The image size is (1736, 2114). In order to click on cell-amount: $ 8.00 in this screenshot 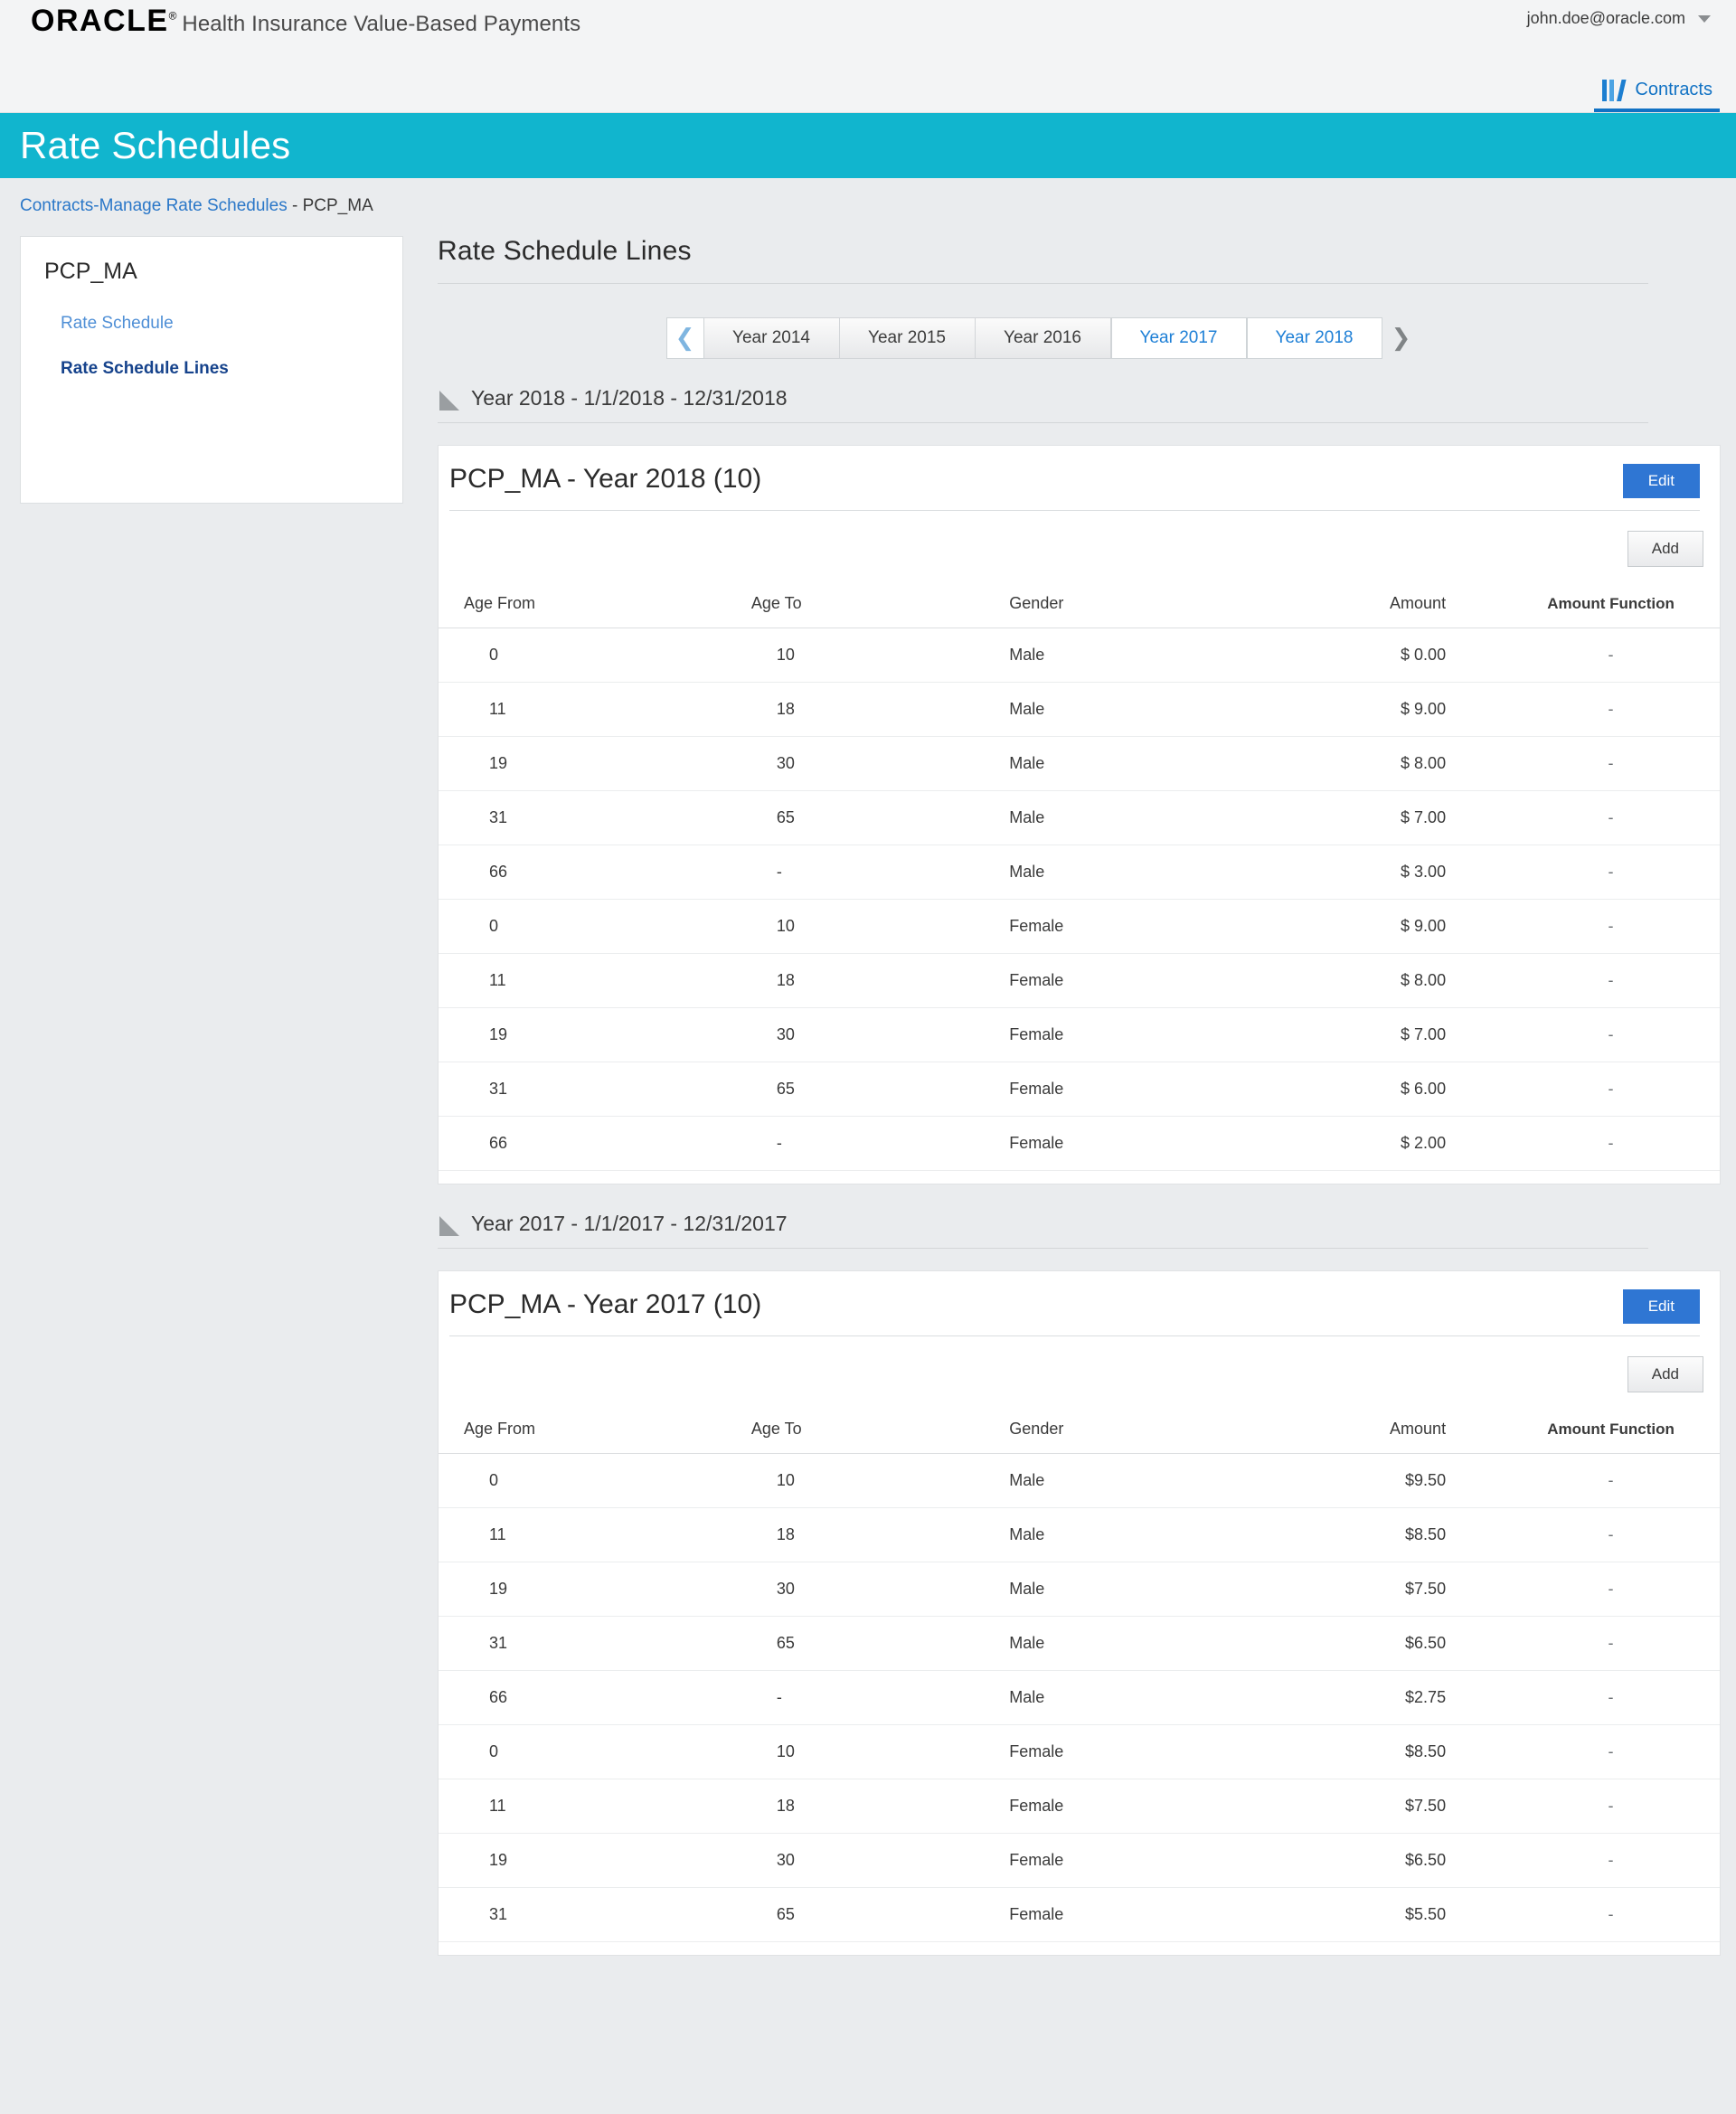, I will do `click(1374, 764)`.